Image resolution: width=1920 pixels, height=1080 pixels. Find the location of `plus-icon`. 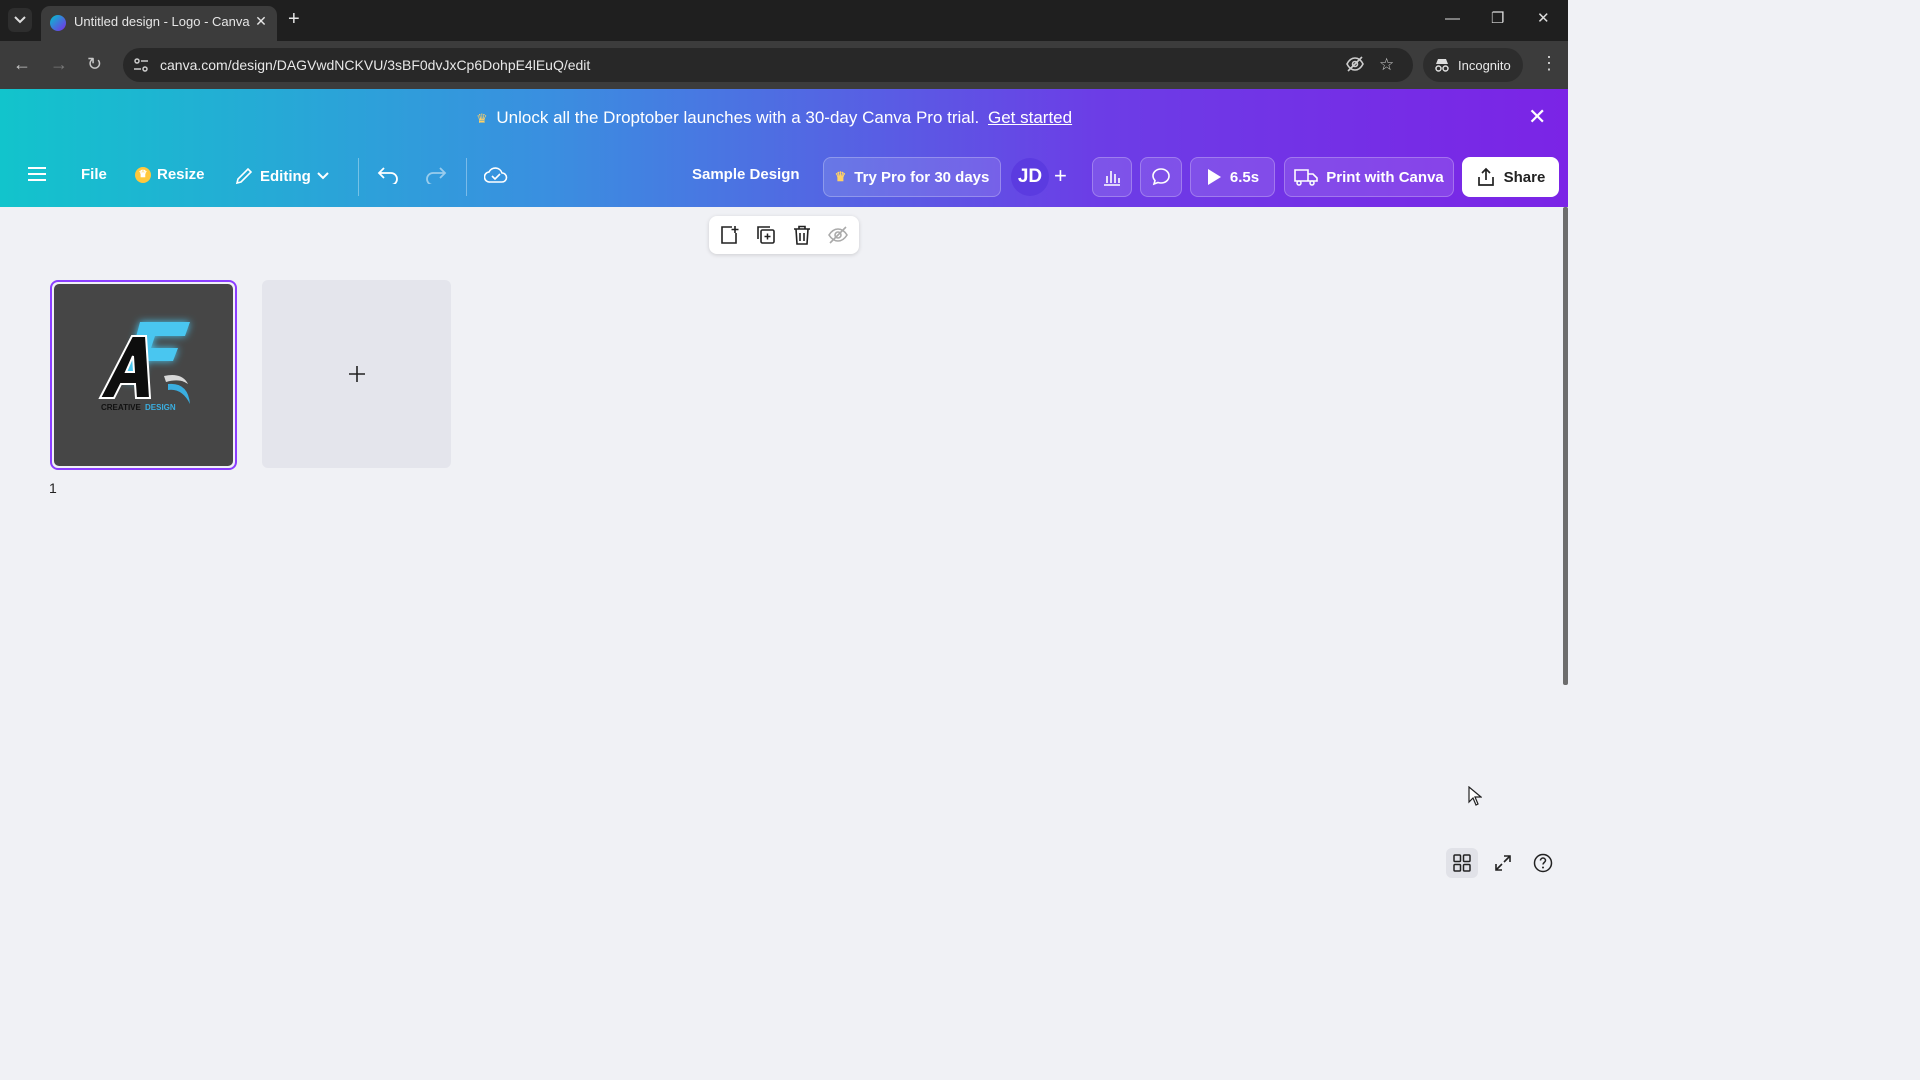

plus-icon is located at coordinates (356, 374).